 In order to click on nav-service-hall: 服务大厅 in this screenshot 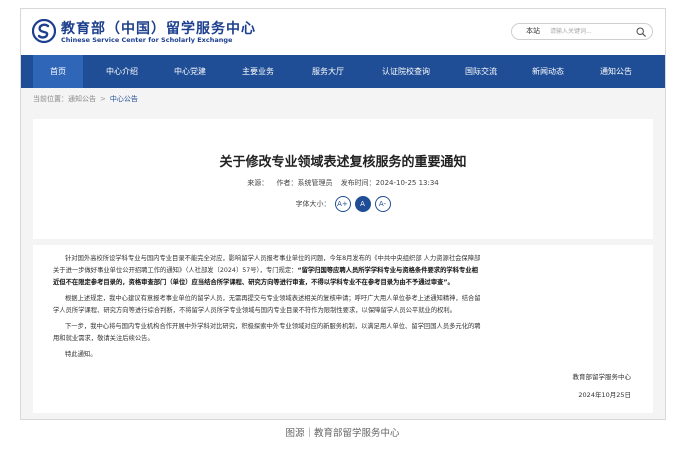, I will do `click(328, 71)`.